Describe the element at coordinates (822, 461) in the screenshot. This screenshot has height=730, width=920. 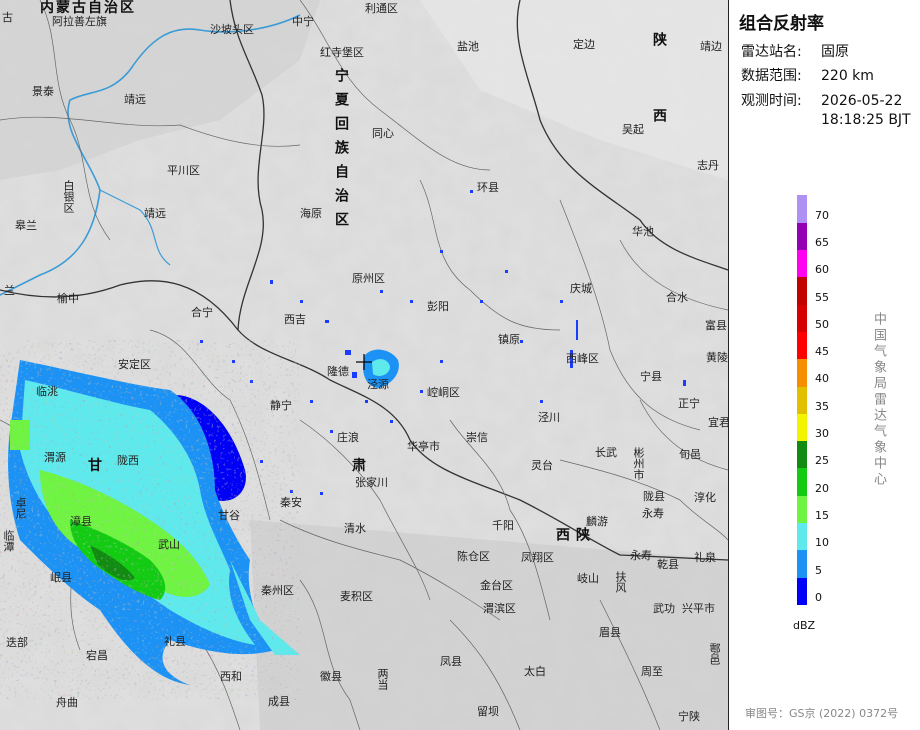
I see `legend-tick-label: 25` at that location.